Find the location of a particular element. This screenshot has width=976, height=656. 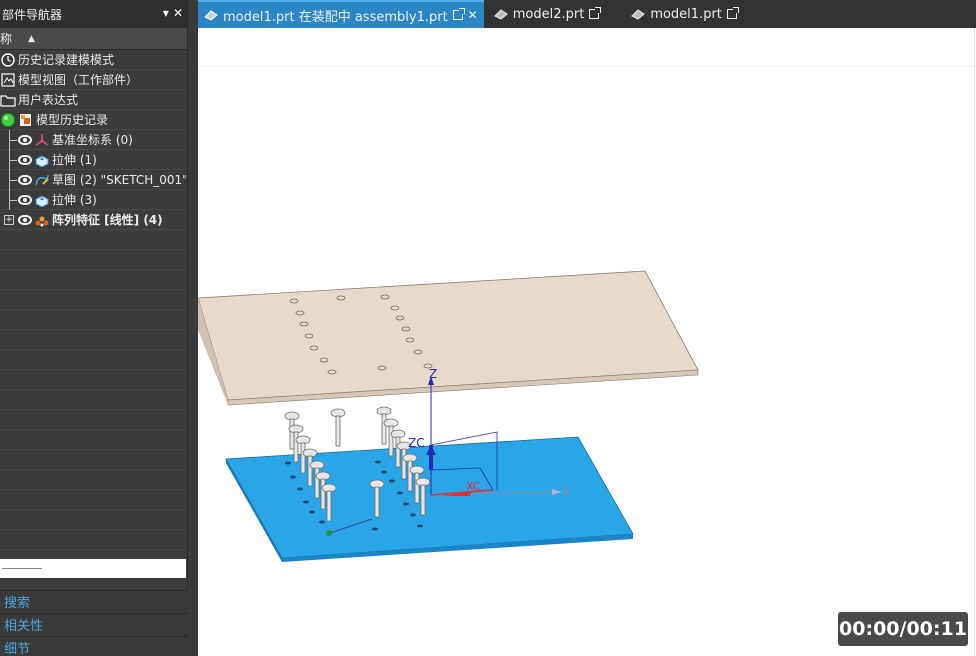

section-search: 搜索 is located at coordinates (94, 601).